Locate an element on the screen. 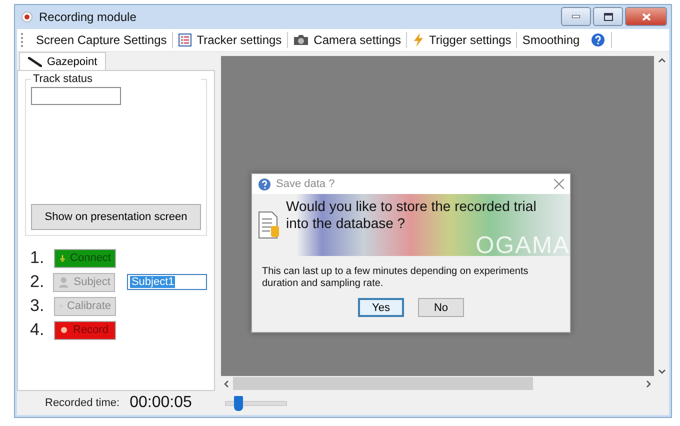 Image resolution: width=680 pixels, height=426 pixels. minimize-icon is located at coordinates (576, 16).